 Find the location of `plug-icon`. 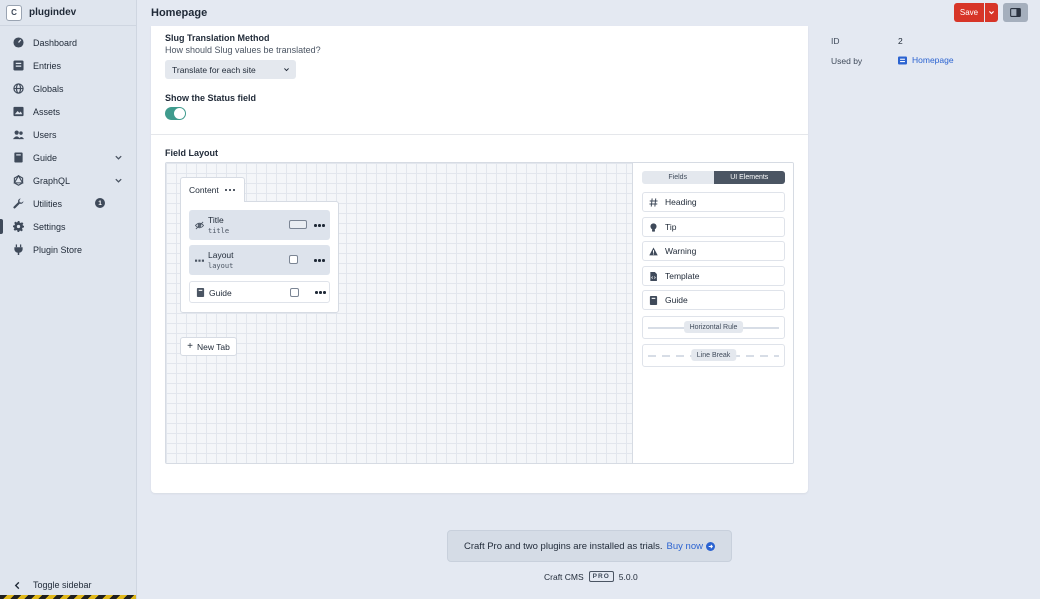

plug-icon is located at coordinates (18, 250).